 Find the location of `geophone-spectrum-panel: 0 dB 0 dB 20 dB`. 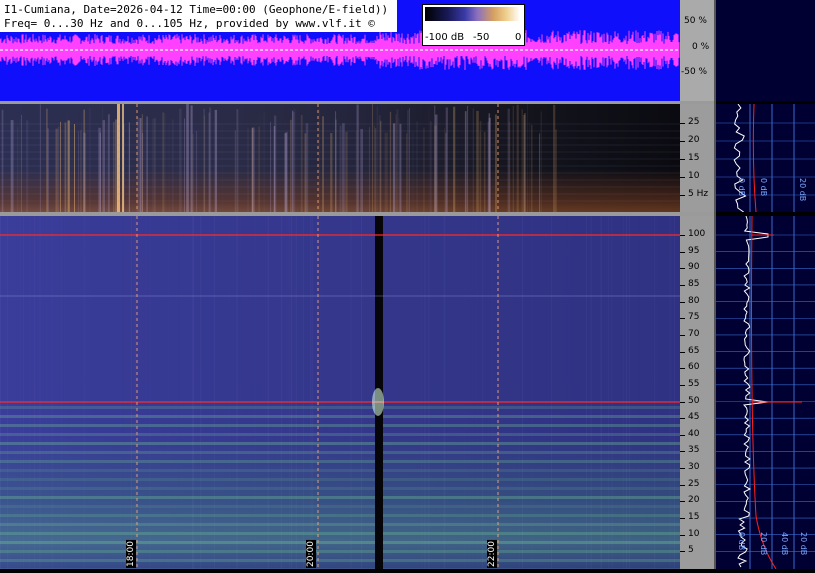

geophone-spectrum-panel: 0 dB 0 dB 20 dB is located at coordinates (765, 158).